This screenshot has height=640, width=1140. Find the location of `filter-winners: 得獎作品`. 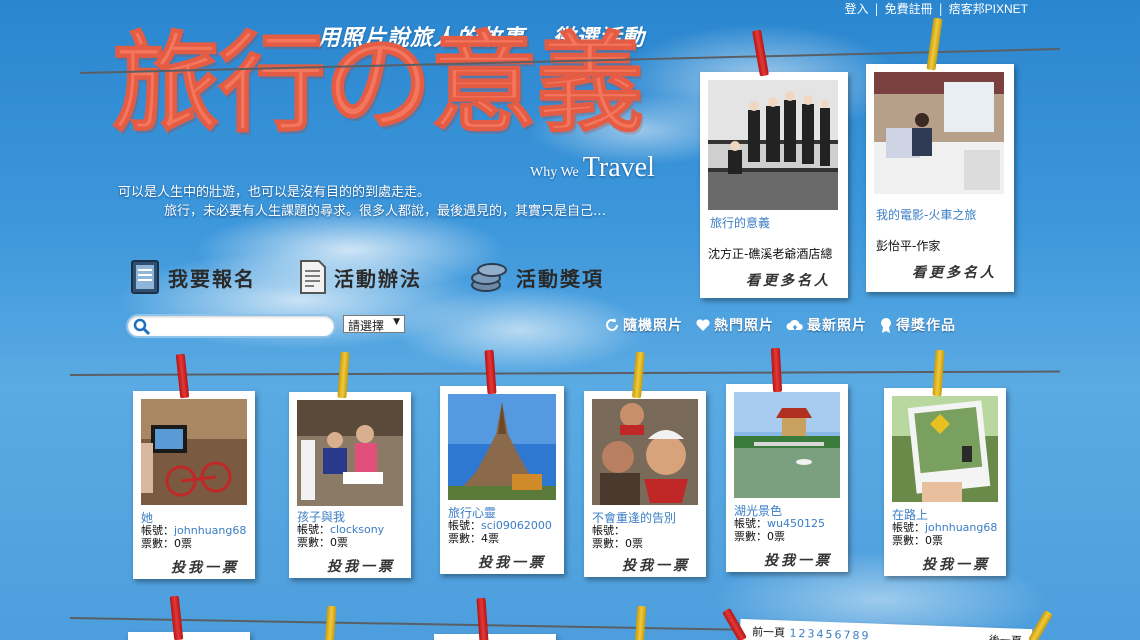

filter-winners: 得獎作品 is located at coordinates (917, 325).